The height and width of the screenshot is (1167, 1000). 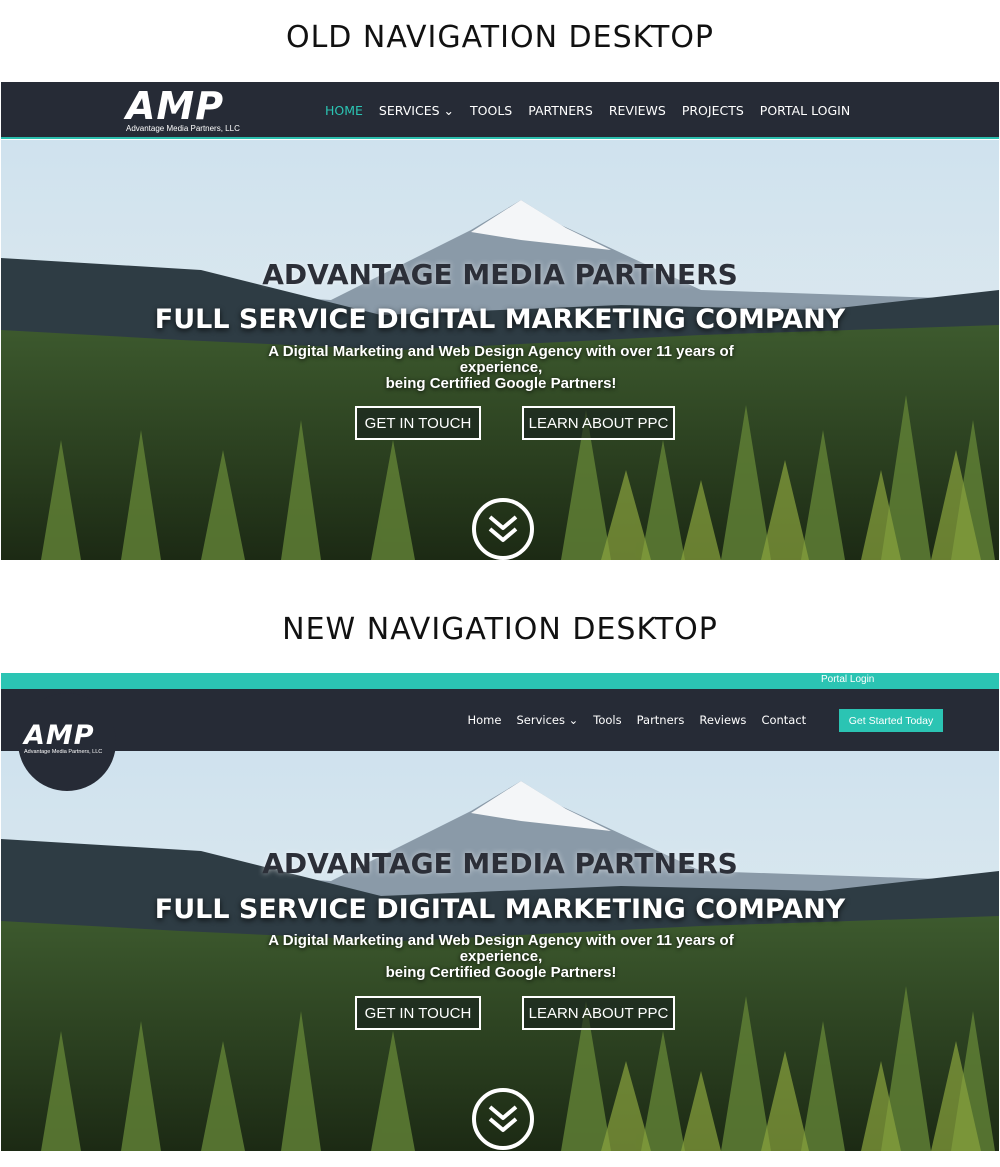 What do you see at coordinates (661, 720) in the screenshot?
I see `nav-item-partners: Partners` at bounding box center [661, 720].